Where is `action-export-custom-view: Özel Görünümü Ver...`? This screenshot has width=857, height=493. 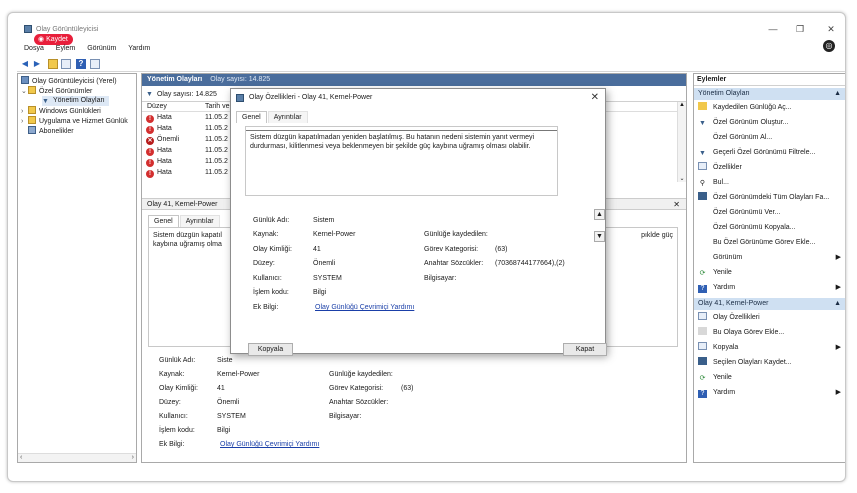 action-export-custom-view: Özel Görünümü Ver... is located at coordinates (770, 213).